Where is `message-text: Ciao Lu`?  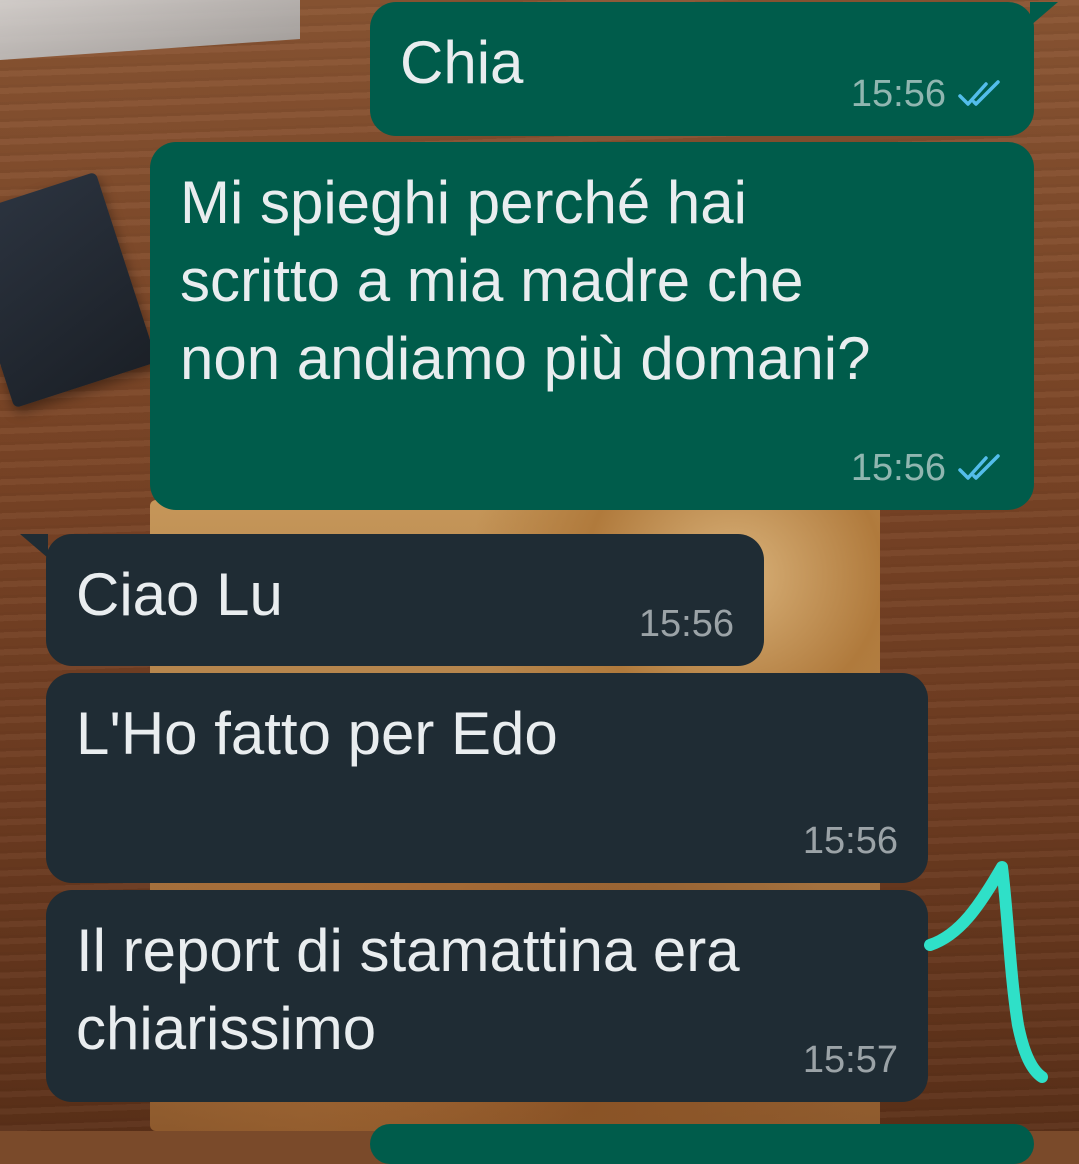 message-text: Ciao Lu is located at coordinates (179, 594).